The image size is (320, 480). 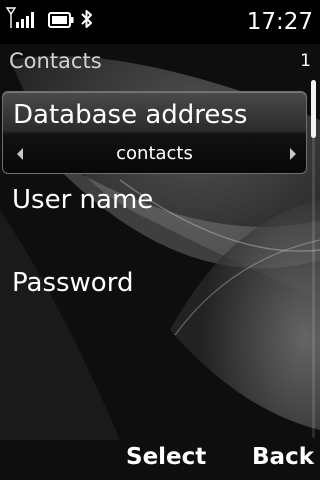 What do you see at coordinates (283, 457) in the screenshot?
I see `back-softkey: Back` at bounding box center [283, 457].